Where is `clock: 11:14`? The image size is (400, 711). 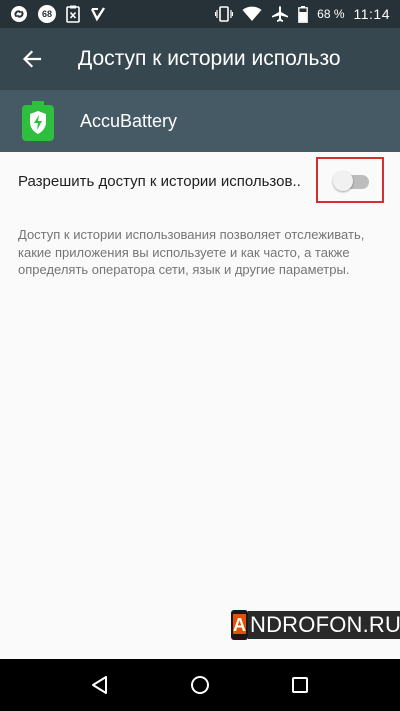 clock: 11:14 is located at coordinates (371, 14).